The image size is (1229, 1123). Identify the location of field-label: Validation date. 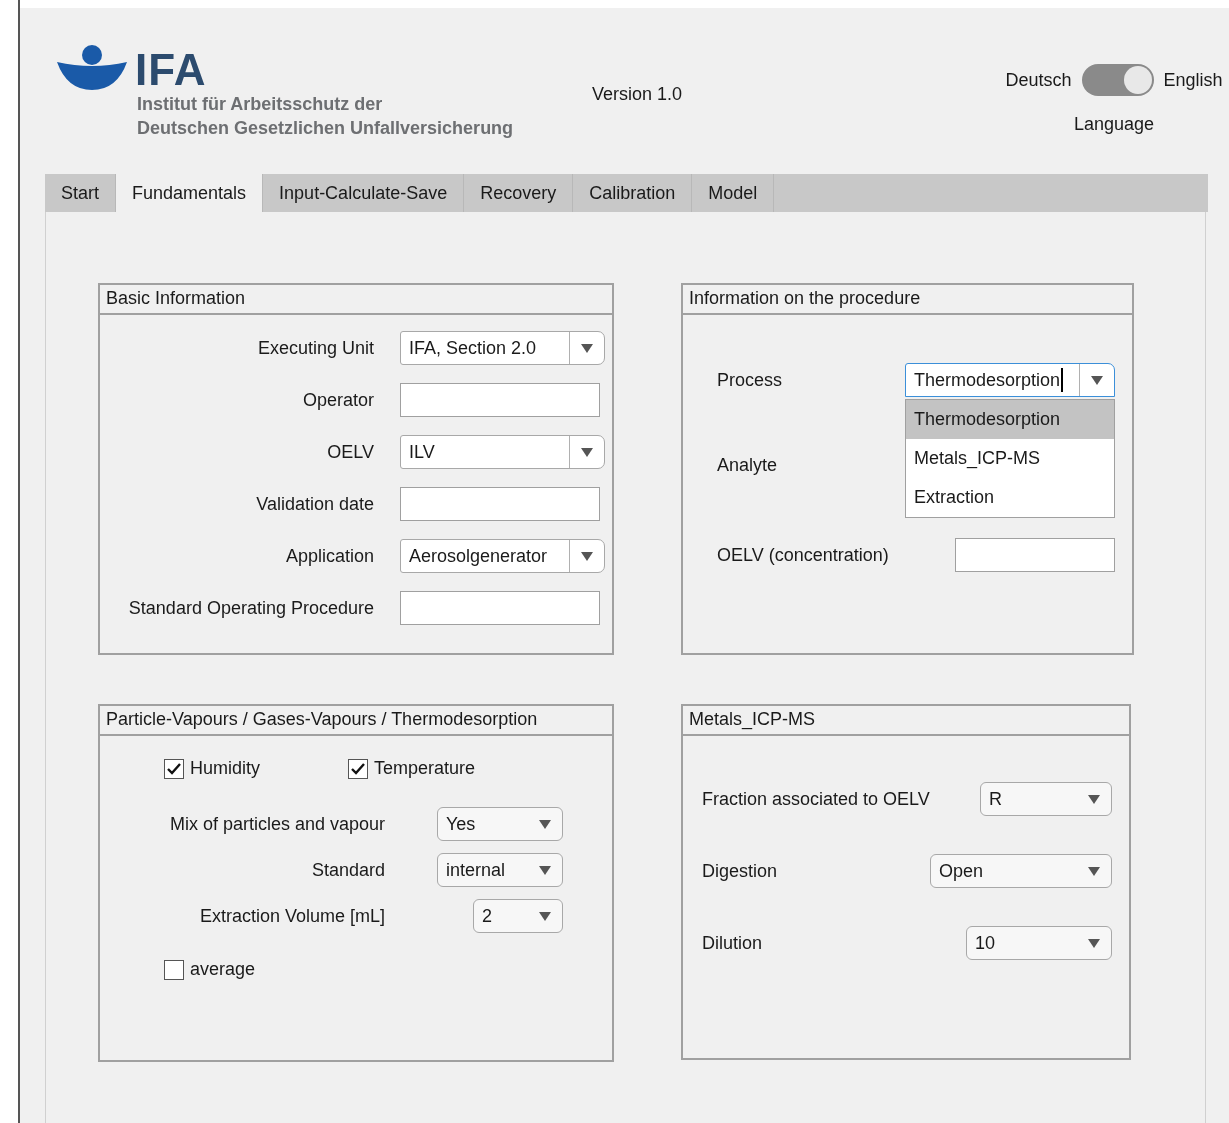
(315, 504).